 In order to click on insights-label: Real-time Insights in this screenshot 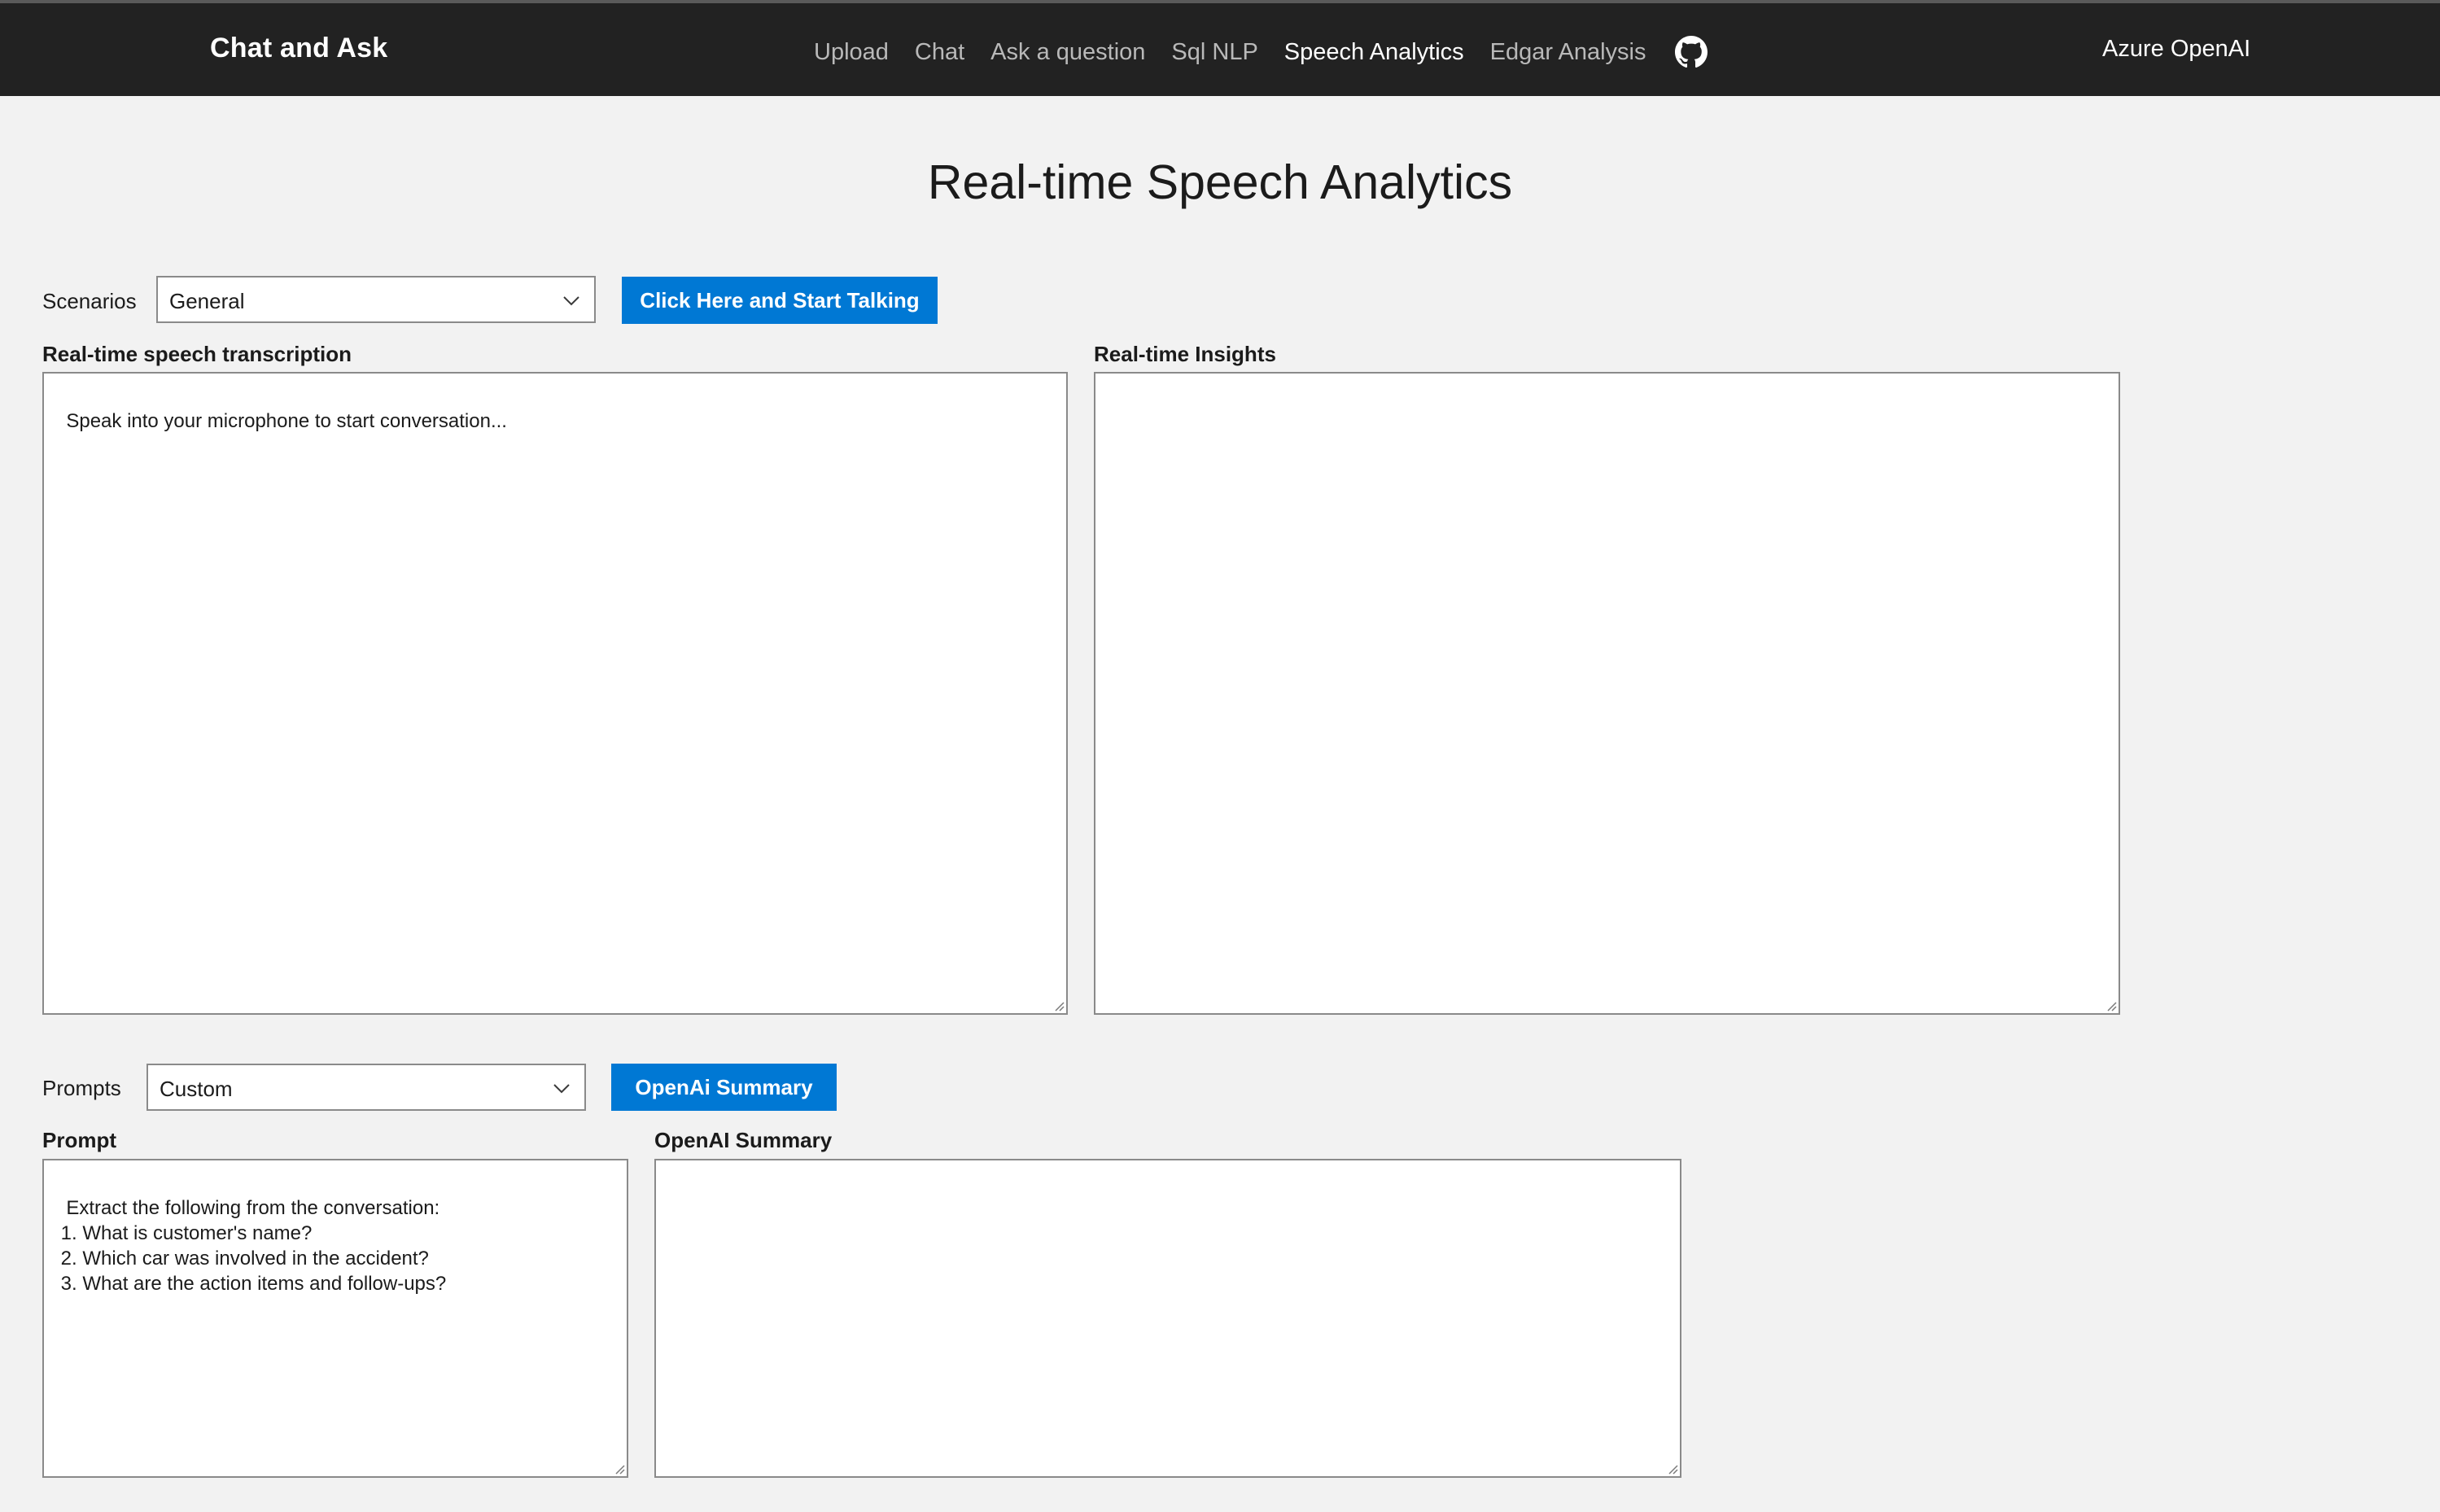, I will do `click(1185, 354)`.